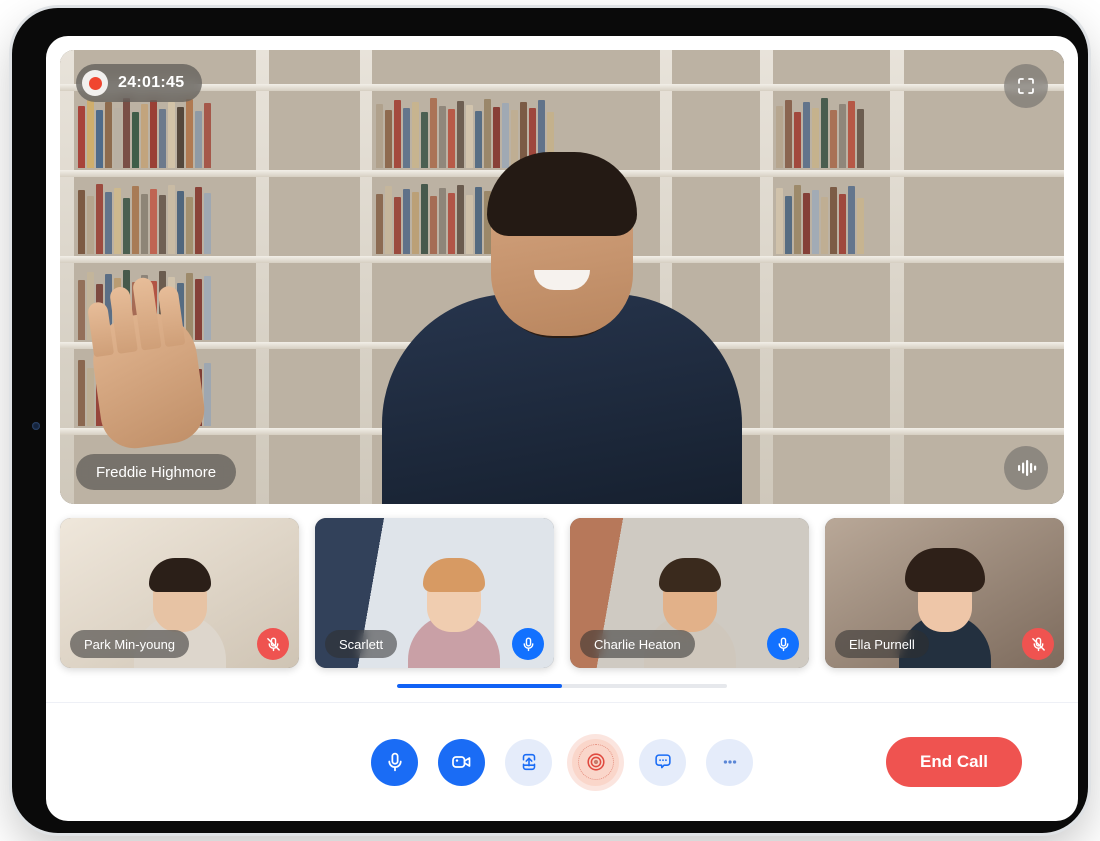 The width and height of the screenshot is (1100, 841). I want to click on participant-thumbnail: Park Min-young, so click(179, 593).